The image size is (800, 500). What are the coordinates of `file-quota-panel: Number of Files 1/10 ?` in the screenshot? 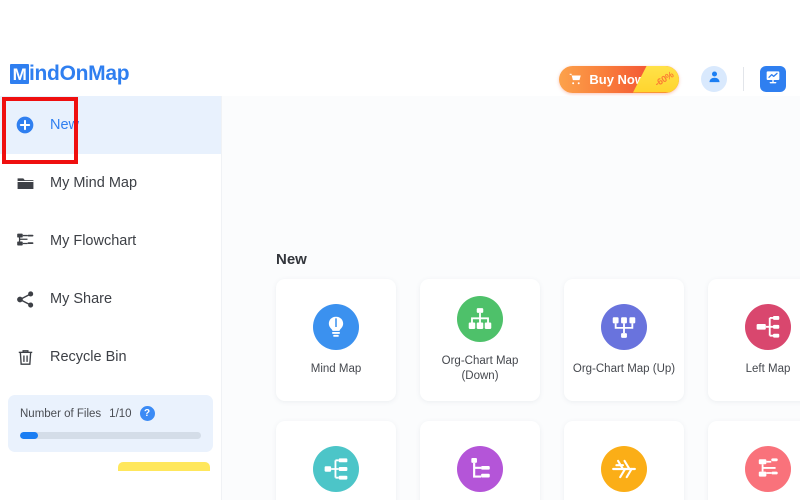 It's located at (110, 423).